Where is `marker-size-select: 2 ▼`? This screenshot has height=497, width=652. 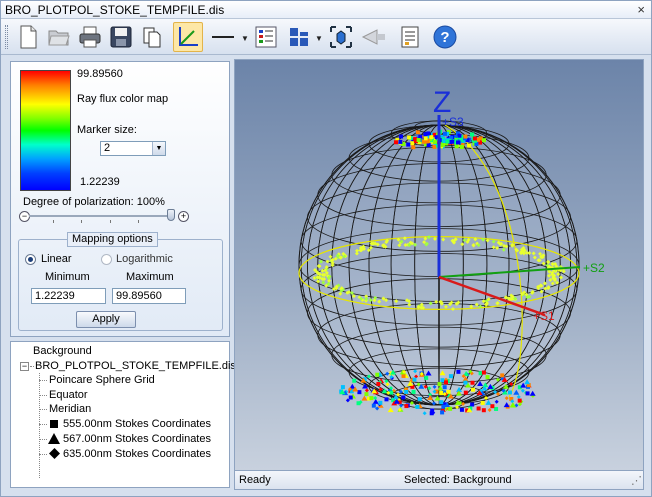
marker-size-select: 2 ▼ is located at coordinates (133, 148).